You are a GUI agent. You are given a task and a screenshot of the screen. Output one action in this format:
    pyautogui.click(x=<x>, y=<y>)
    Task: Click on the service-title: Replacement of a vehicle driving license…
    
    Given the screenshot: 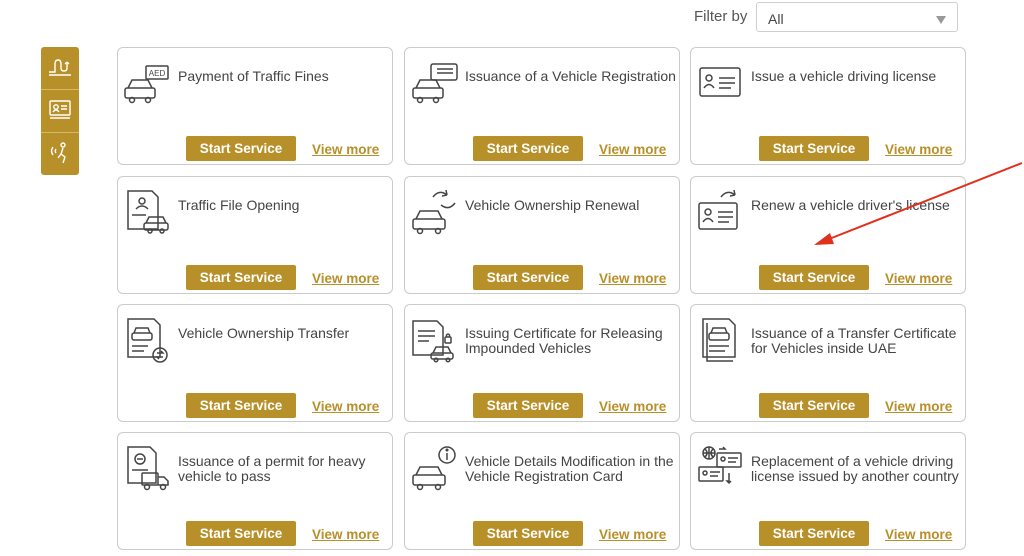 What is the action you would take?
    pyautogui.click(x=855, y=468)
    